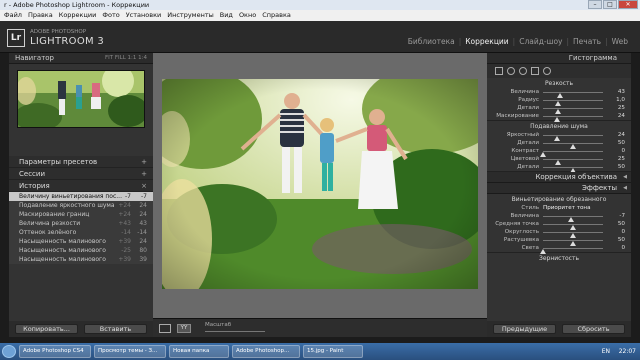  I want to click on slider-row: Величина -7, so click(559, 217).